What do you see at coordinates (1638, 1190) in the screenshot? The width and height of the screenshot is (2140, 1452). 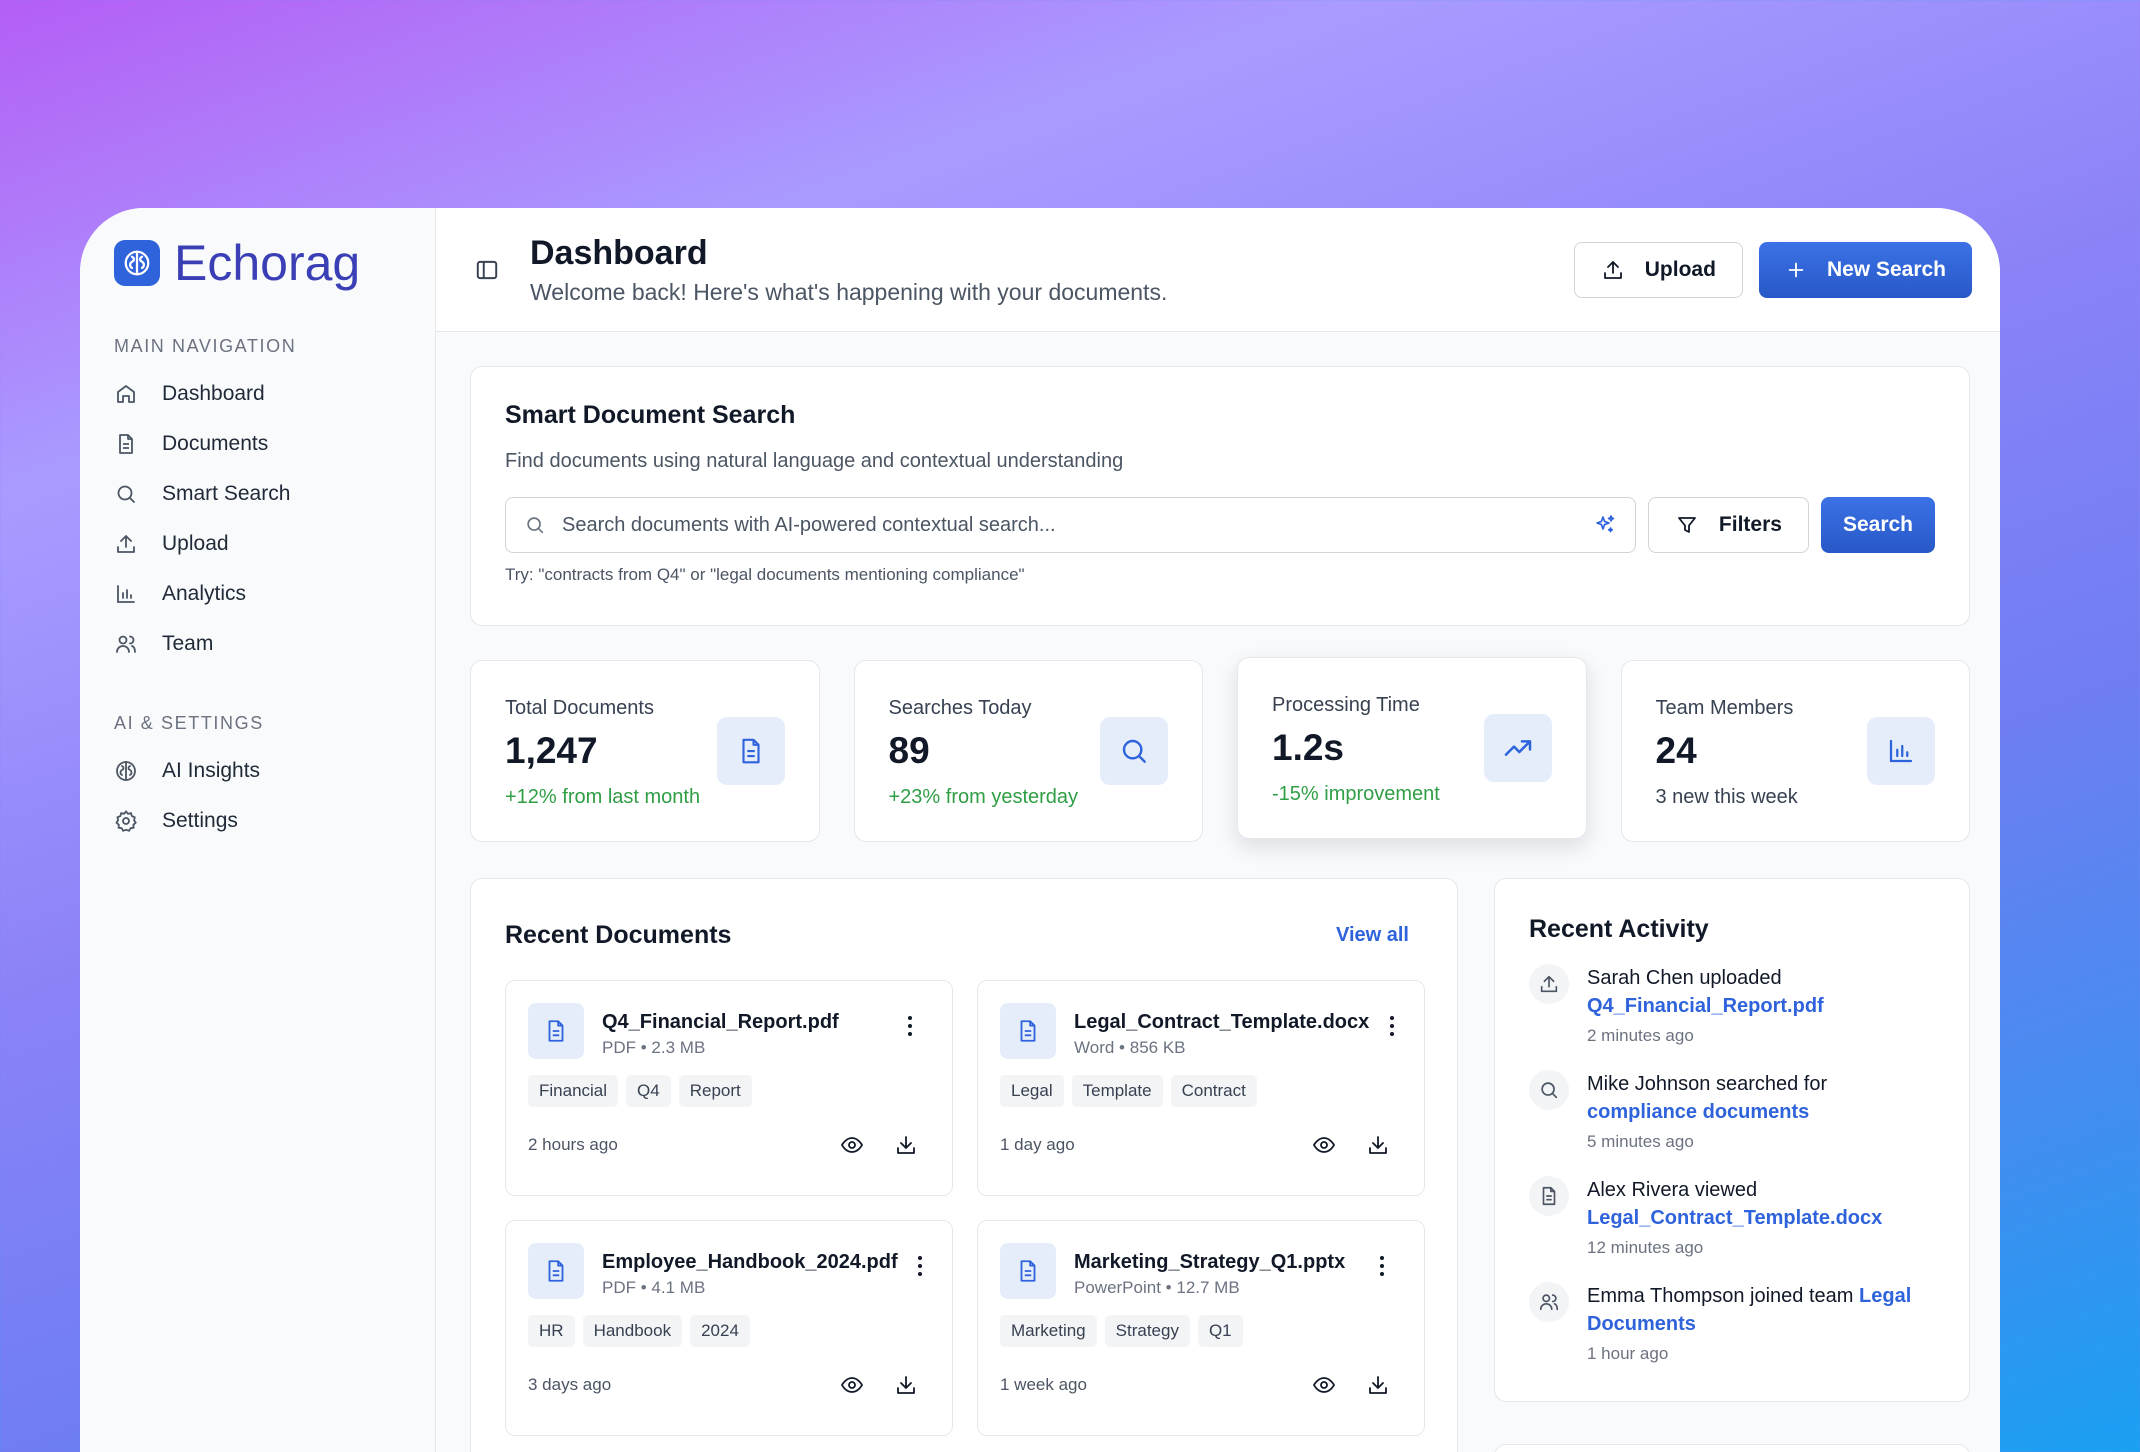 I see `activity-user: Alex Rivera` at bounding box center [1638, 1190].